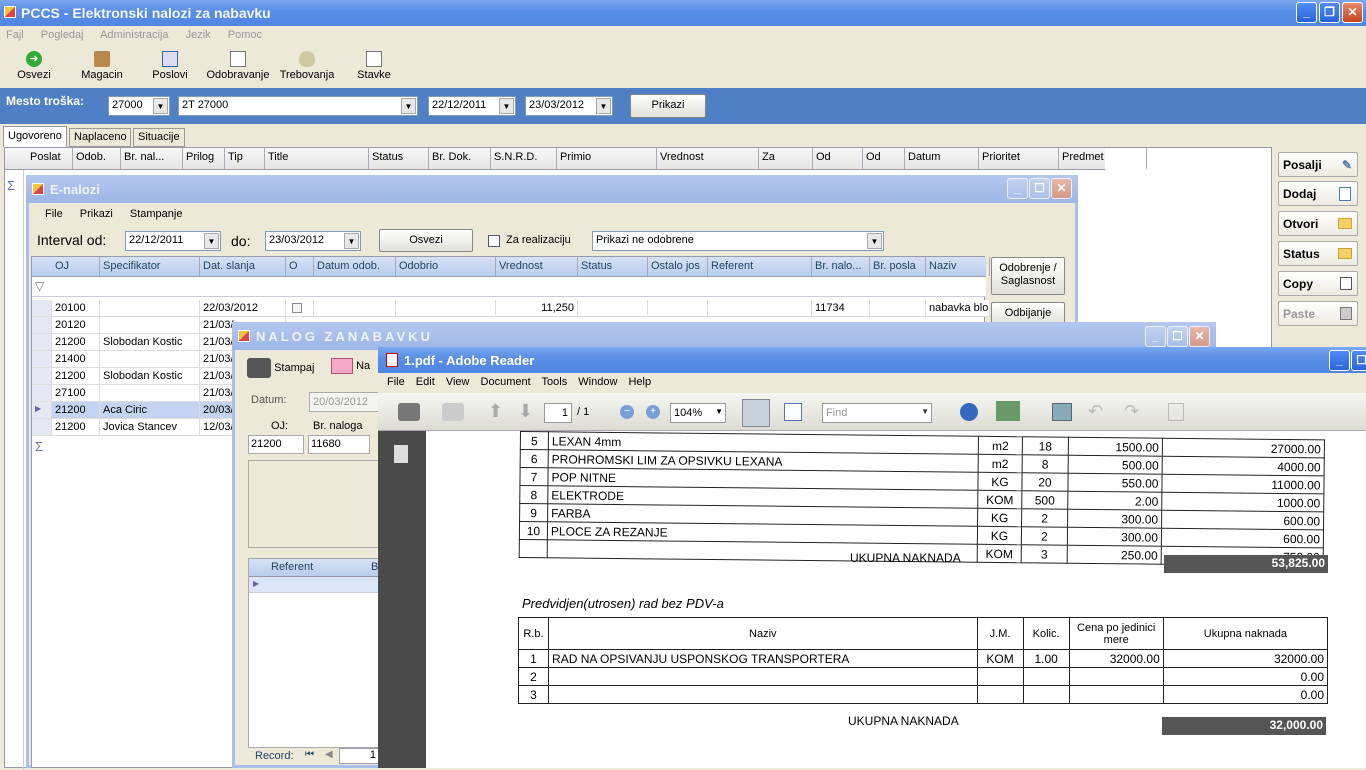  I want to click on first-record-icon: ⏮, so click(309, 754).